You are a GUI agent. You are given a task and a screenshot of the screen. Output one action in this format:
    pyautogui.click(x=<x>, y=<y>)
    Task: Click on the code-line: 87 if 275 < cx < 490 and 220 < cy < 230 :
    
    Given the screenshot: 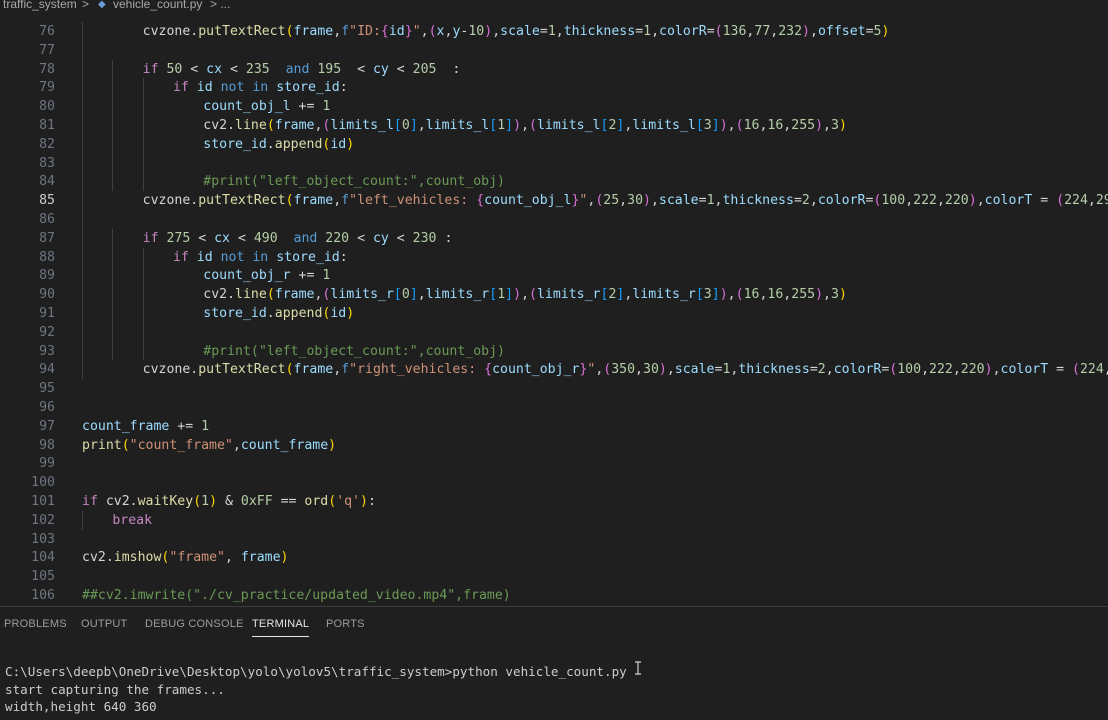 What is the action you would take?
    pyautogui.click(x=554, y=238)
    